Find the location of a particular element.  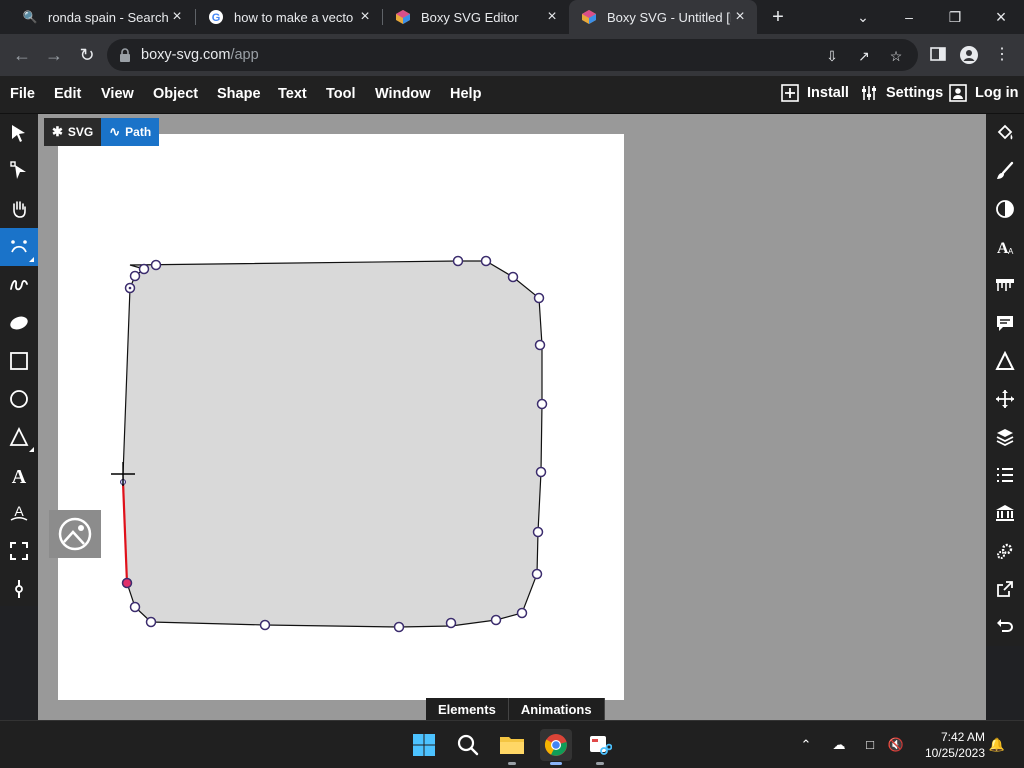

show-hidden-icons-chevron-icon: ⌃ is located at coordinates (806, 745).